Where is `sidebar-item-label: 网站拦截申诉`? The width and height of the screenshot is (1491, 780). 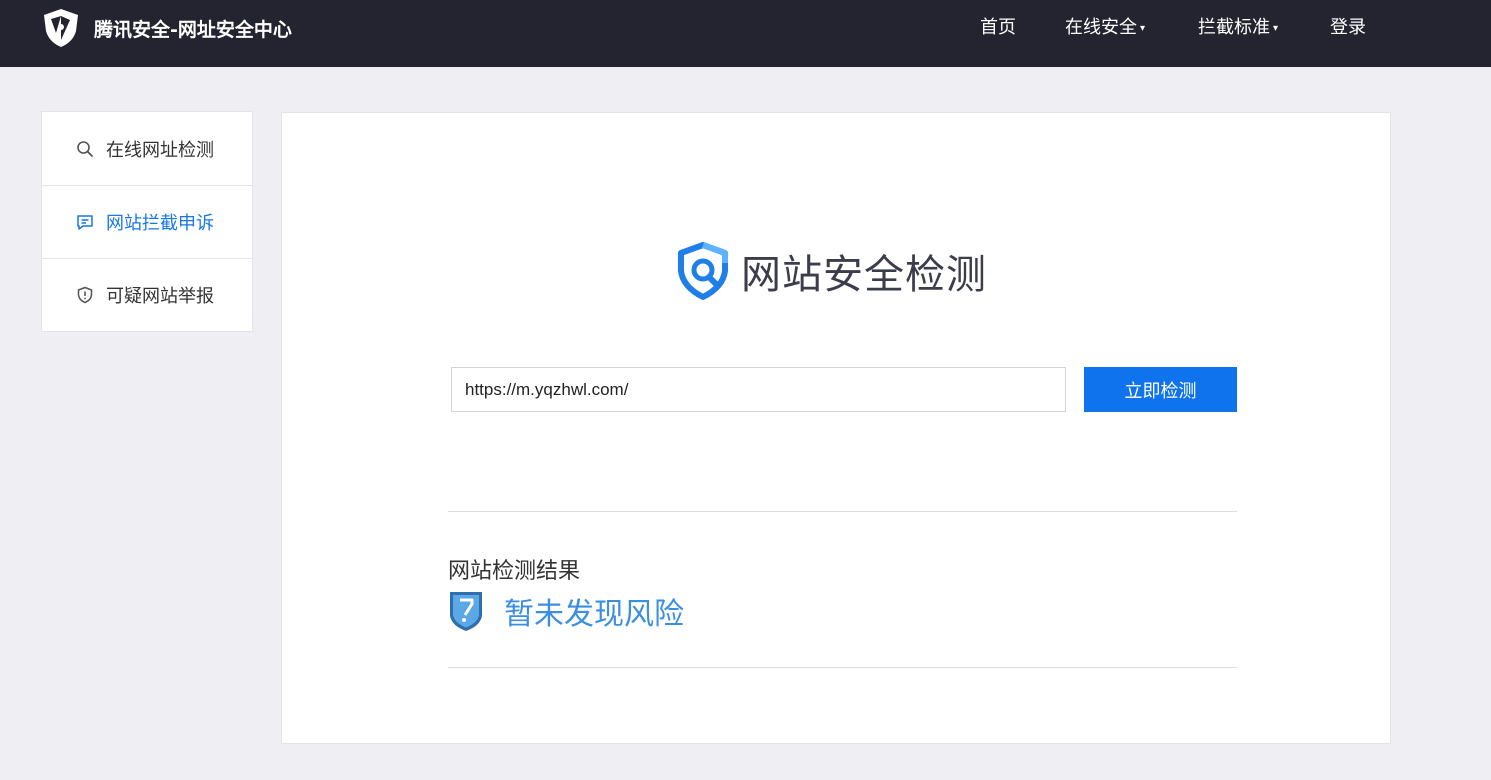
sidebar-item-label: 网站拦截申诉 is located at coordinates (160, 223).